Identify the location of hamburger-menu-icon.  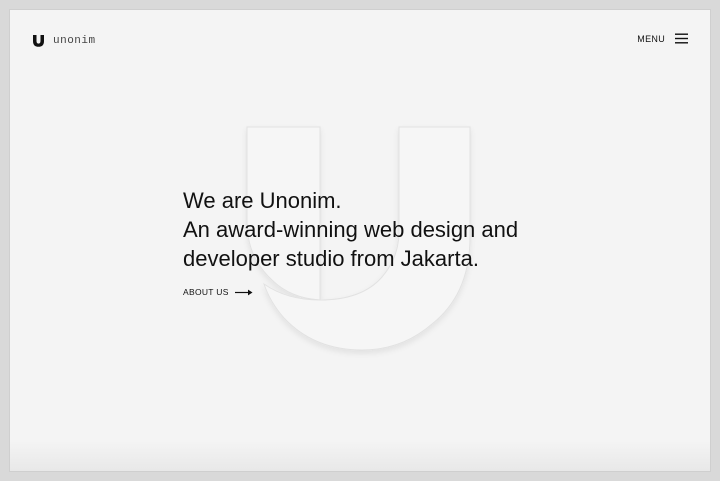
(681, 38).